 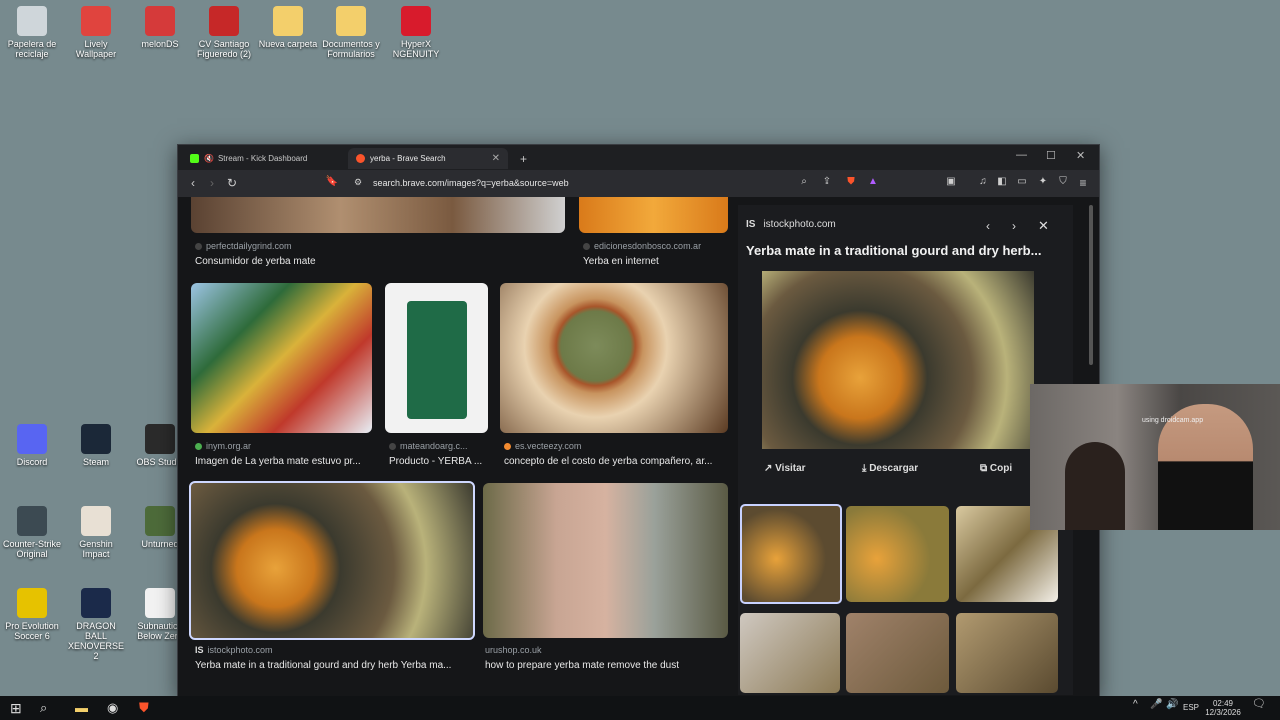 What do you see at coordinates (160, 21) in the screenshot?
I see `melonds-icon` at bounding box center [160, 21].